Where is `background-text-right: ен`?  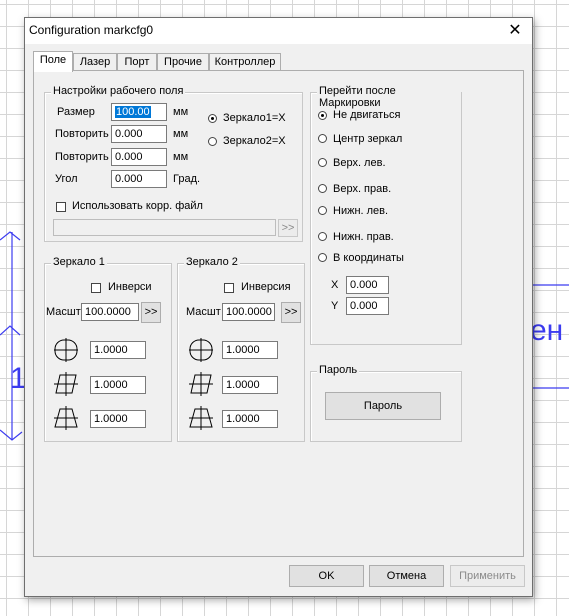 background-text-right: ен is located at coordinates (547, 330).